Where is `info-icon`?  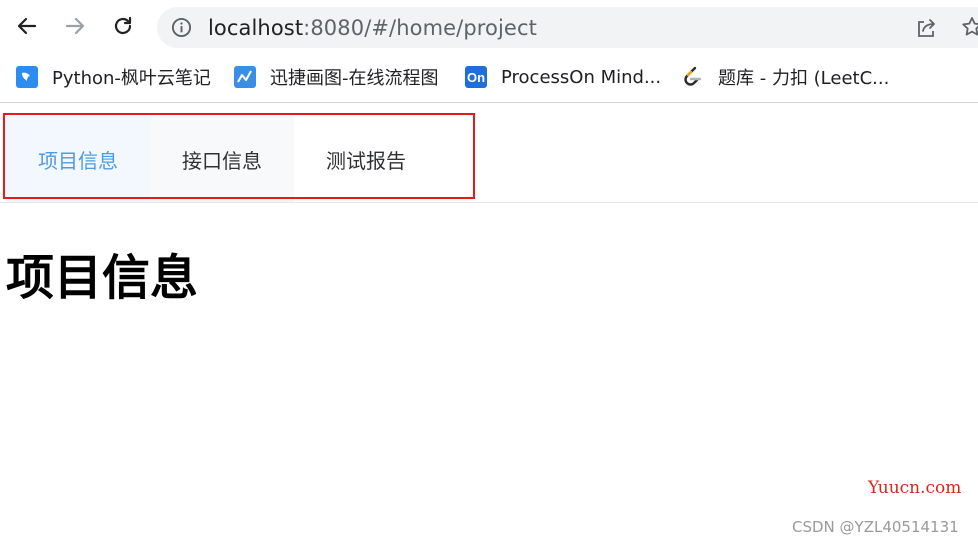
info-icon is located at coordinates (181, 27).